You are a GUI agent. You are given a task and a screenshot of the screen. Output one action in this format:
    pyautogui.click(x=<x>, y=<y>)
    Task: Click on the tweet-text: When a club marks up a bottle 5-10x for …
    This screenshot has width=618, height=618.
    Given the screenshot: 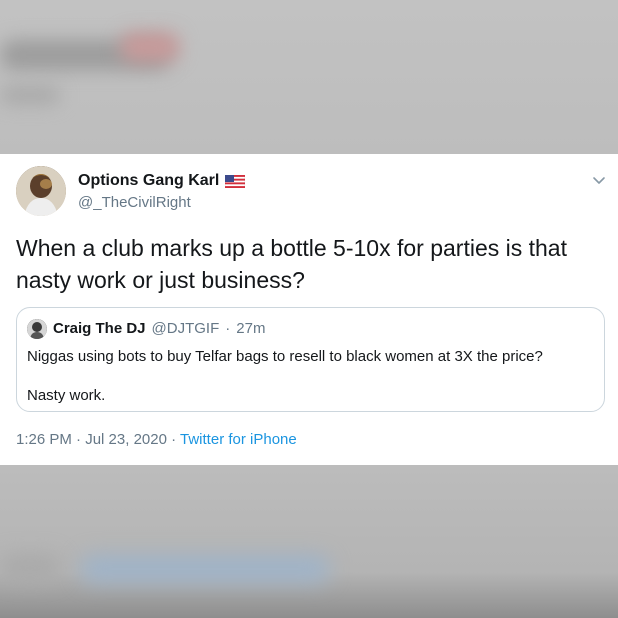 What is the action you would take?
    pyautogui.click(x=291, y=264)
    